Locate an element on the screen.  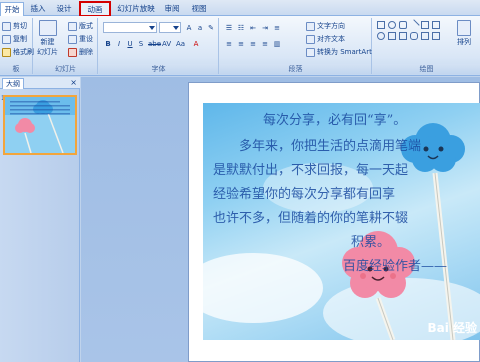
cut-button: 剪切 is located at coordinates (14, 26).